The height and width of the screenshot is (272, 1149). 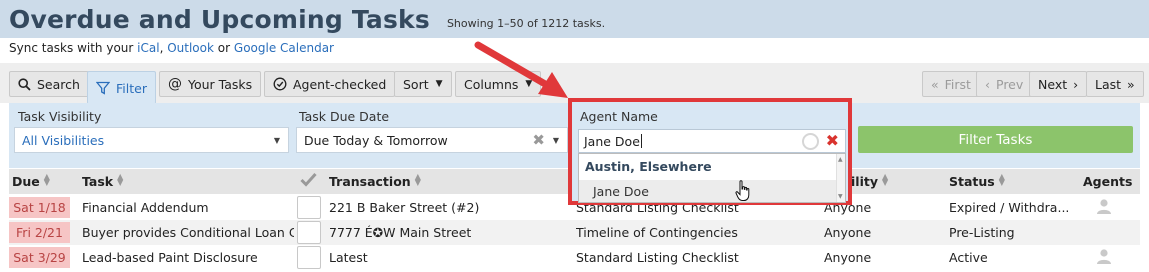 What do you see at coordinates (370, 181) in the screenshot?
I see `col-transaction-label: Transaction` at bounding box center [370, 181].